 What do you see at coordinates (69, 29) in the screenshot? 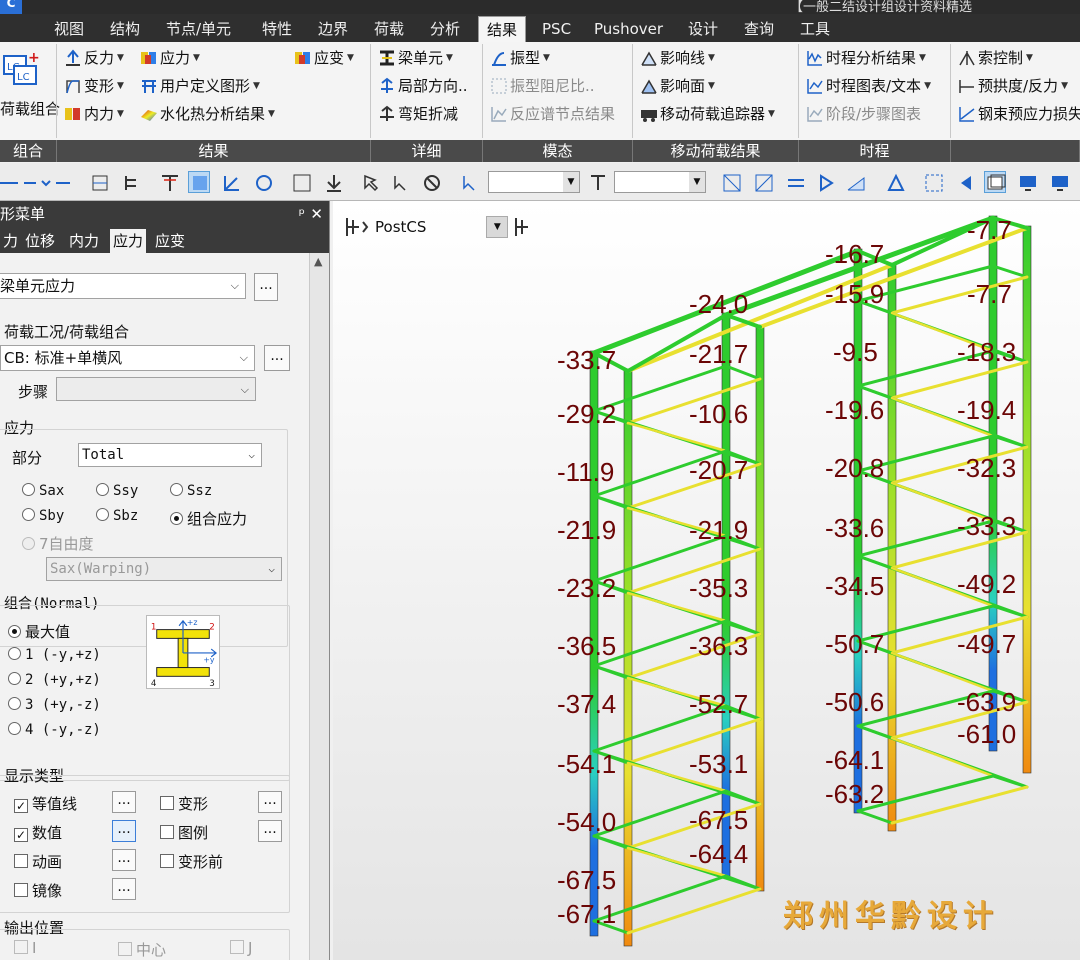
I see `menu-tab-view: 视图` at bounding box center [69, 29].